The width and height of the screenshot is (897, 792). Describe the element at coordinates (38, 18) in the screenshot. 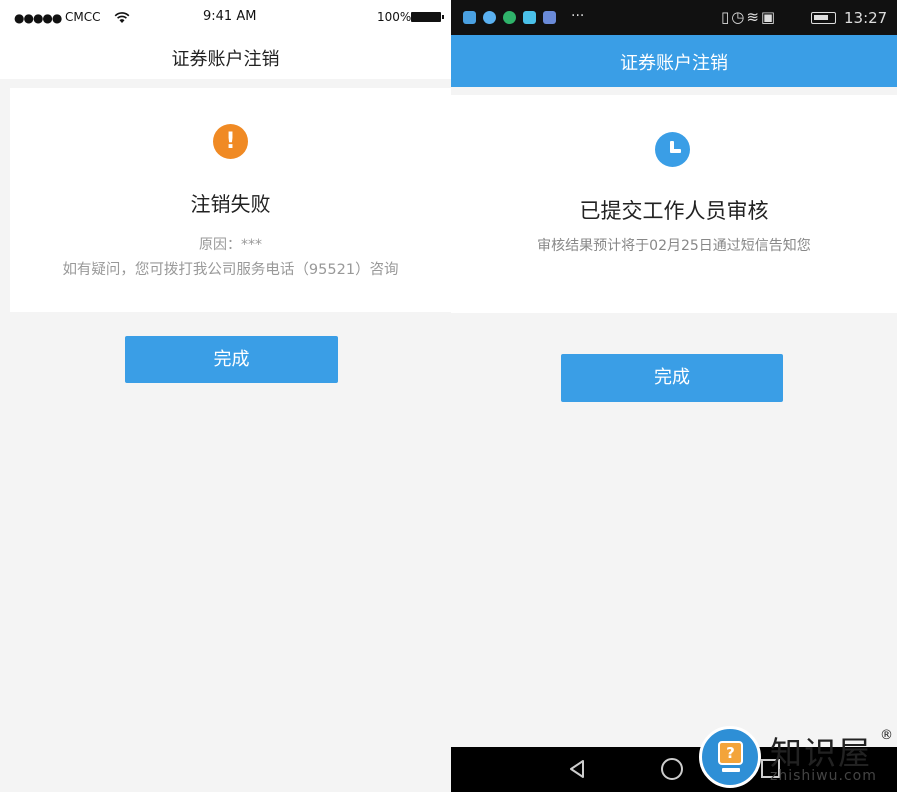

I see `signal-strength: ●●●●●` at that location.